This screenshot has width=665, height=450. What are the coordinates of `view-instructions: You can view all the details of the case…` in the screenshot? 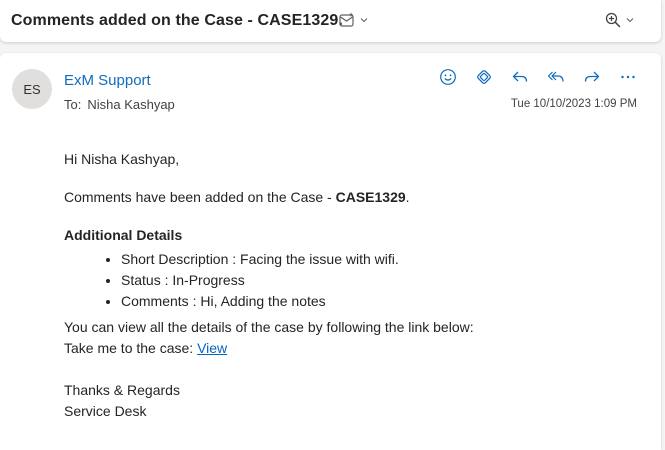 It's located at (269, 327).